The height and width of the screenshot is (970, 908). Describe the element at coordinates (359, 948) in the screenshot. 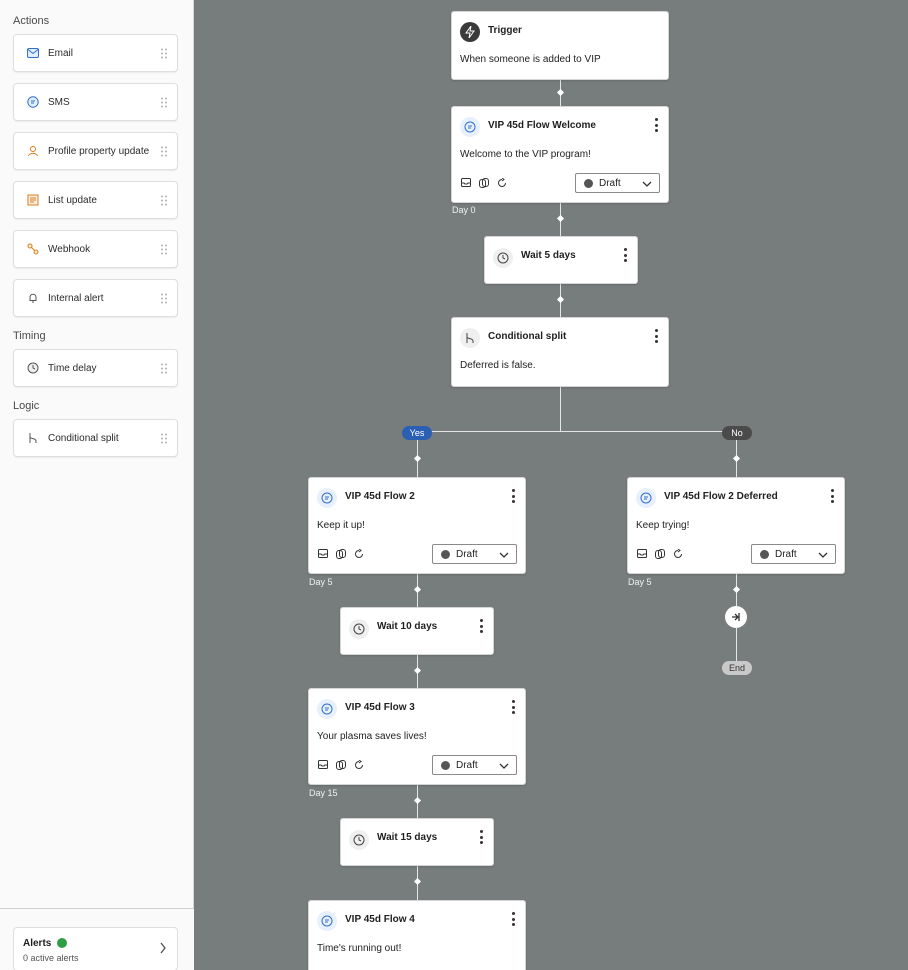

I see `node-description: Time's running out!` at that location.